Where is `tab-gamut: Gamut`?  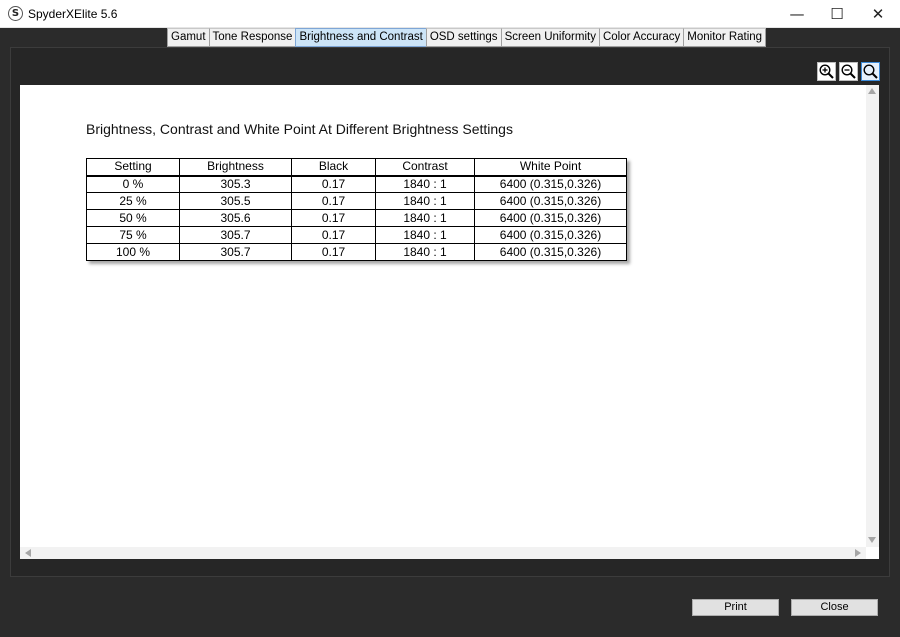 tab-gamut: Gamut is located at coordinates (188, 37).